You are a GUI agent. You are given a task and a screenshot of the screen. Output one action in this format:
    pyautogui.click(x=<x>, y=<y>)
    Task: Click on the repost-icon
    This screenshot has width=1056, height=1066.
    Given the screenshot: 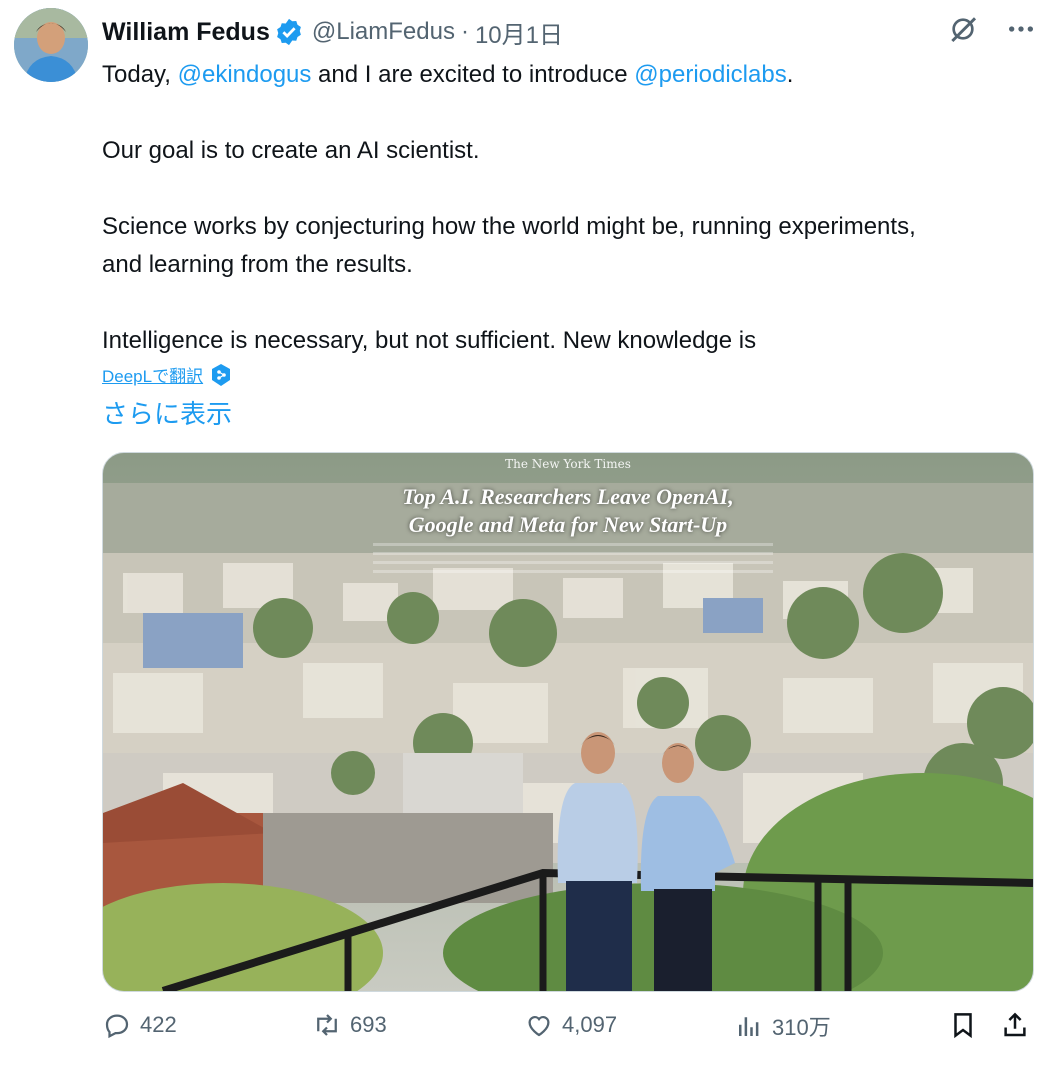 What is the action you would take?
    pyautogui.click(x=327, y=1025)
    